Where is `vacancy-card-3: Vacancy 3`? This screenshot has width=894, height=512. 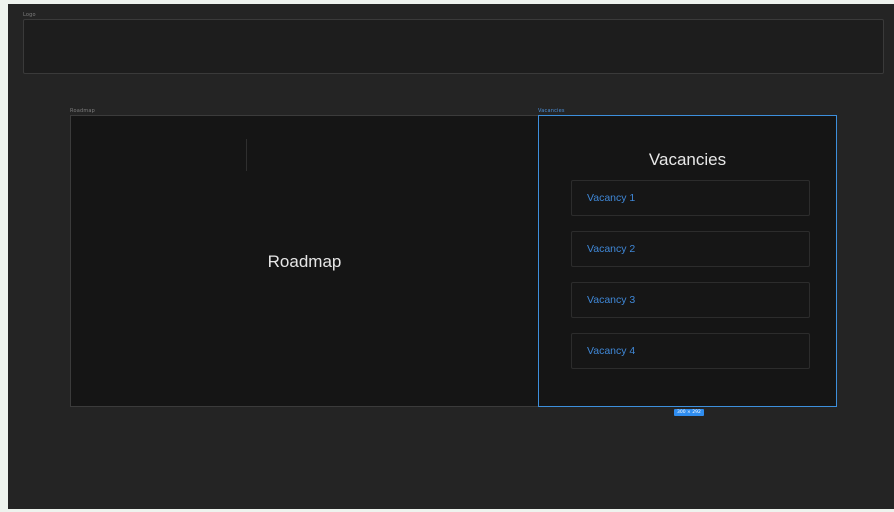 vacancy-card-3: Vacancy 3 is located at coordinates (690, 300).